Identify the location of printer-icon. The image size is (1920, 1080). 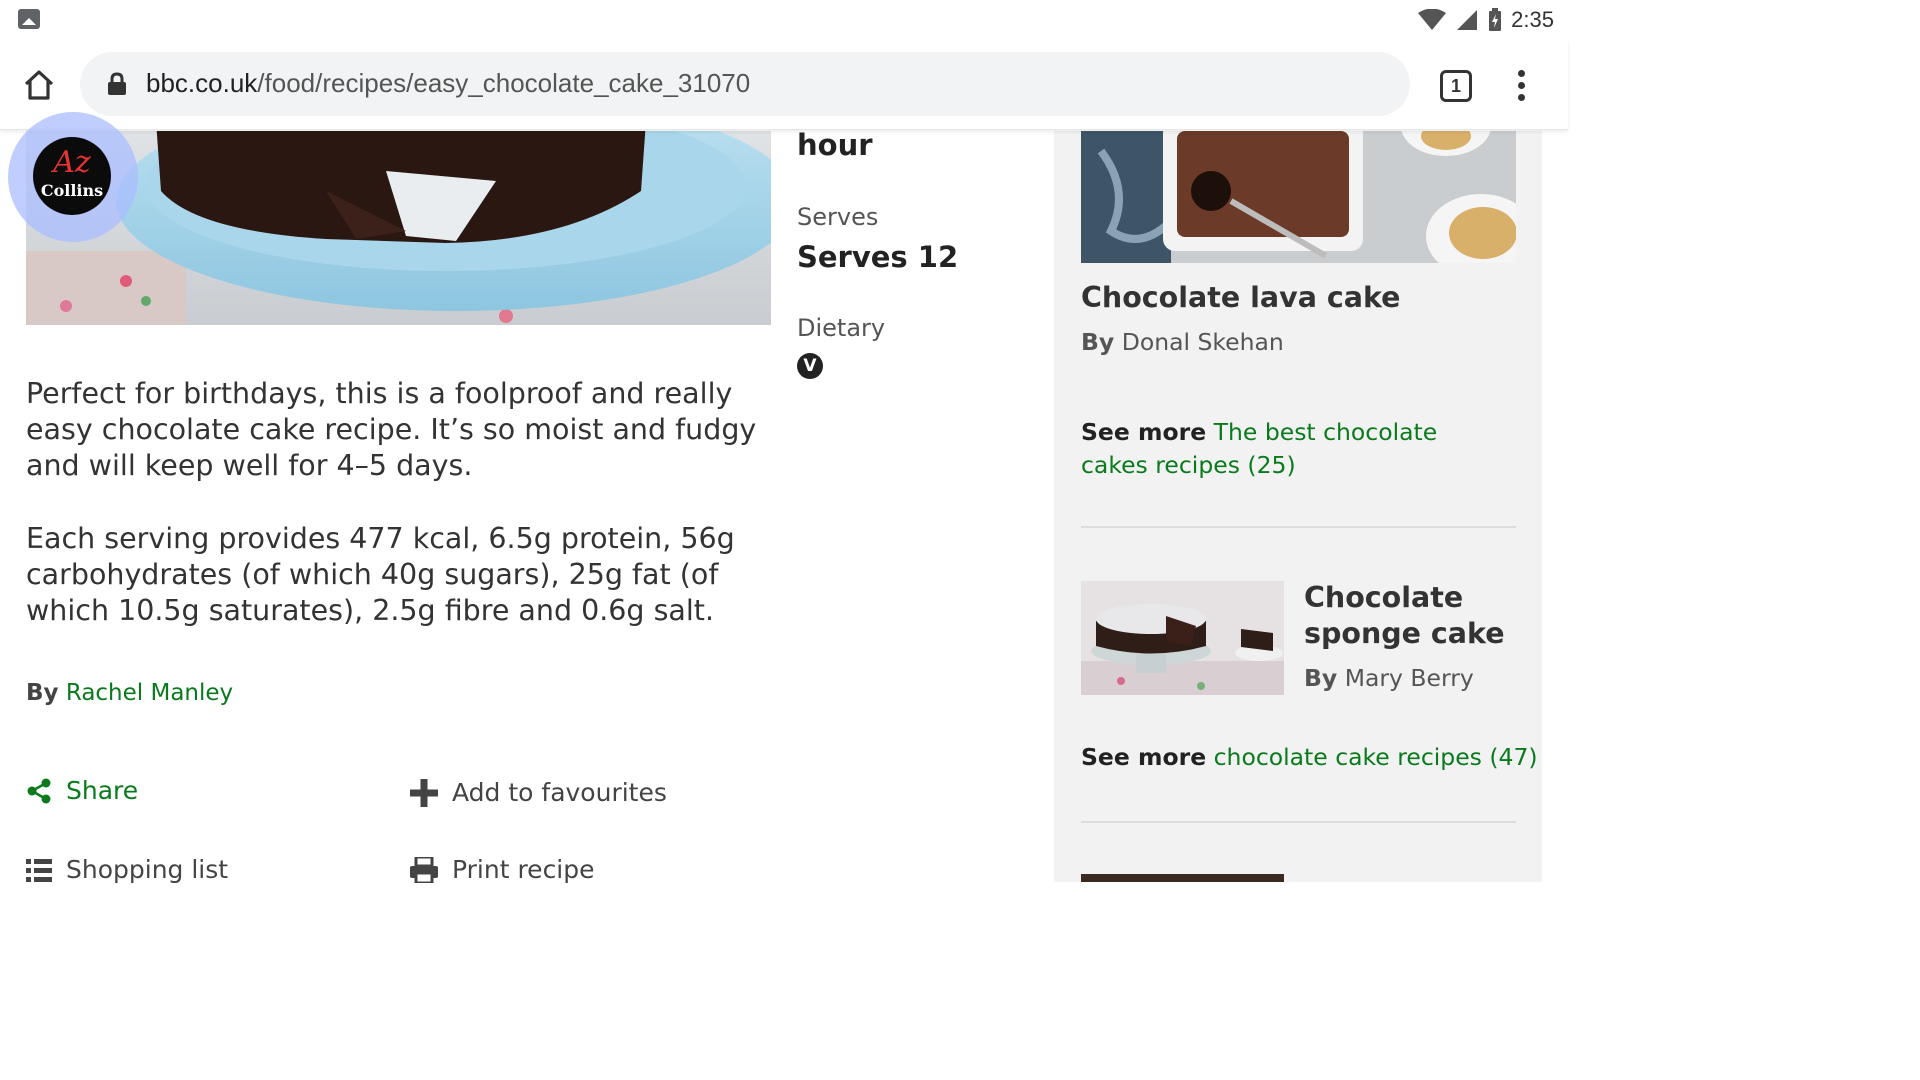
(424, 869).